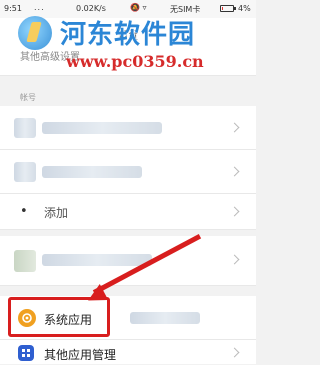 The width and height of the screenshot is (320, 365). What do you see at coordinates (128, 352) in the screenshot?
I see `other-apps-management-row: 其他应用管理` at bounding box center [128, 352].